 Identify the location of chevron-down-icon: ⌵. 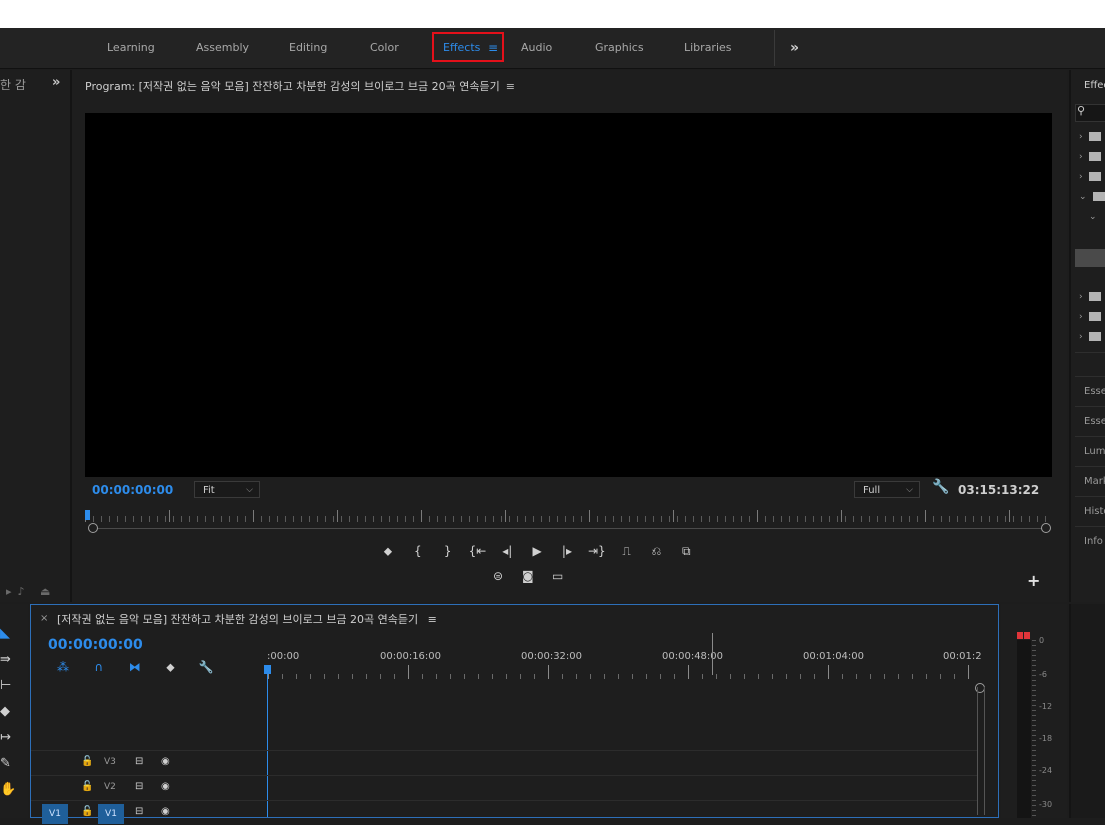
(909, 490).